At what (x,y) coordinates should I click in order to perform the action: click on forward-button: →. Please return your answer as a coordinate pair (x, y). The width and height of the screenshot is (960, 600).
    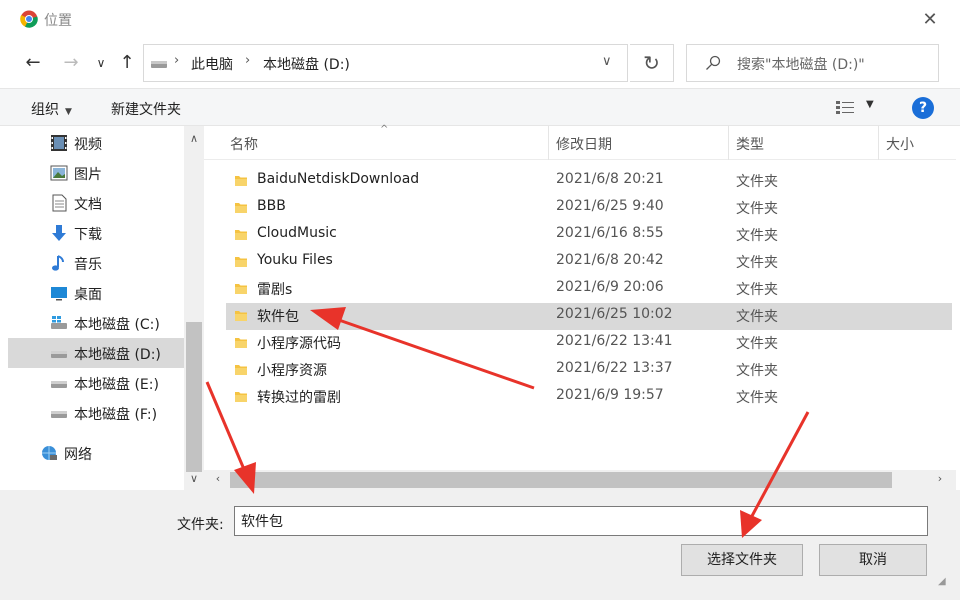
    Looking at the image, I should click on (71, 63).